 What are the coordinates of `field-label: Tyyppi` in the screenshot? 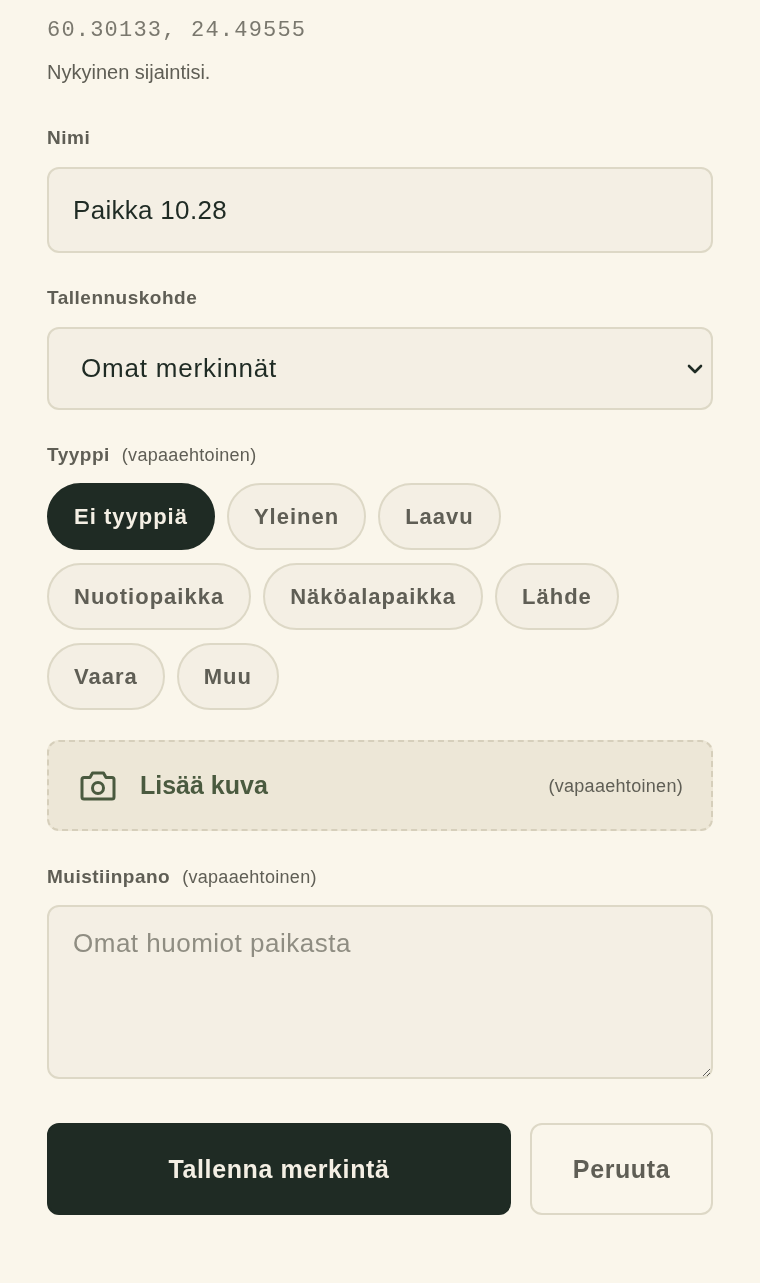 It's located at (78, 455).